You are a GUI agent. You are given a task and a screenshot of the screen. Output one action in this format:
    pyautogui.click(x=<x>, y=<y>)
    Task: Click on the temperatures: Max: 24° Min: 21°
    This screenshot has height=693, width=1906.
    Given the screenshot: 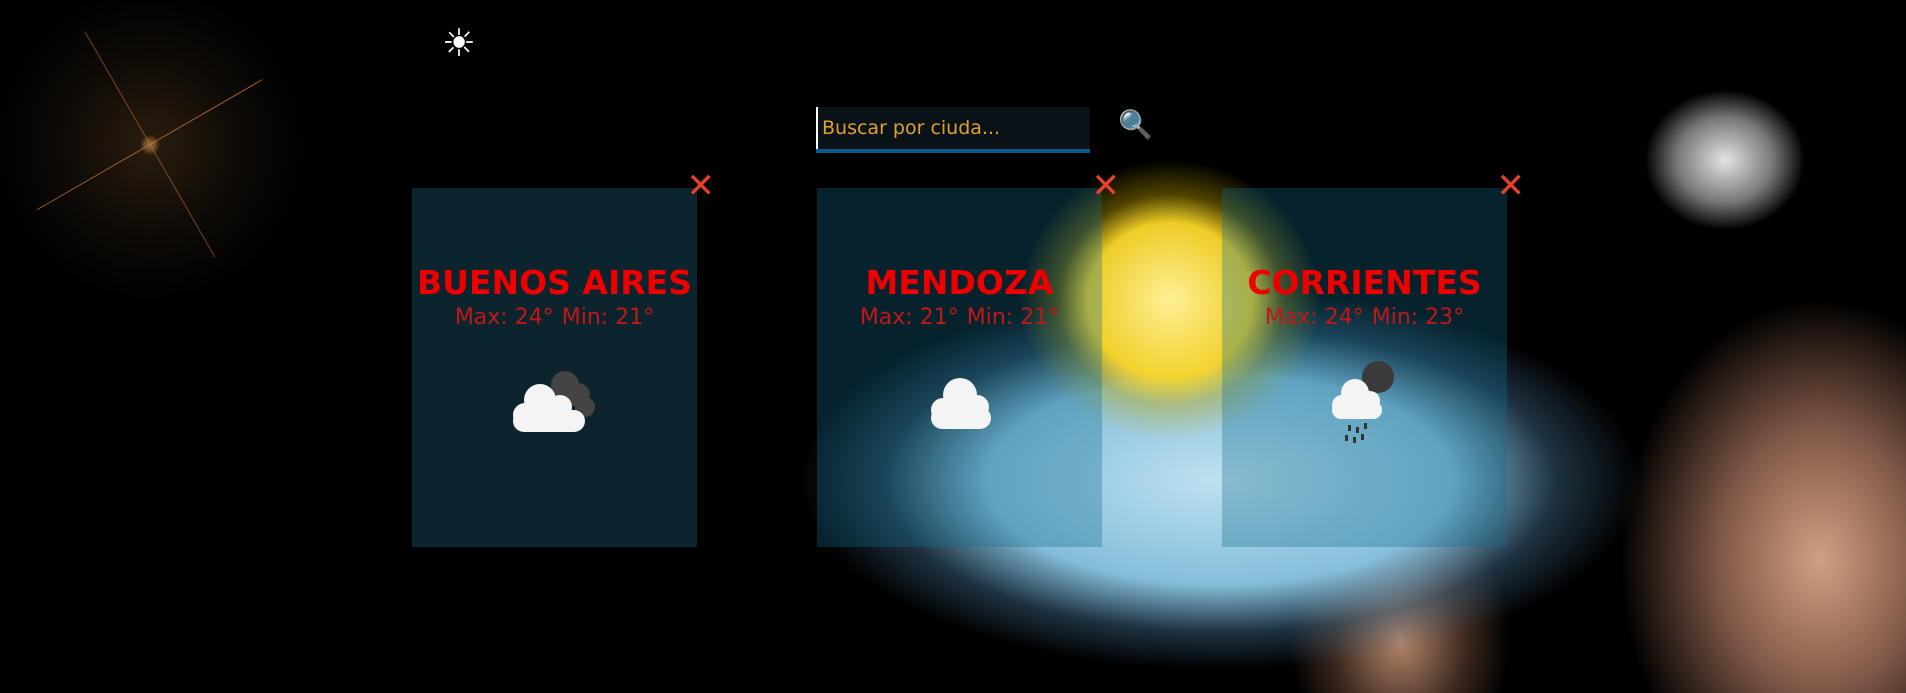 What is the action you would take?
    pyautogui.click(x=554, y=318)
    